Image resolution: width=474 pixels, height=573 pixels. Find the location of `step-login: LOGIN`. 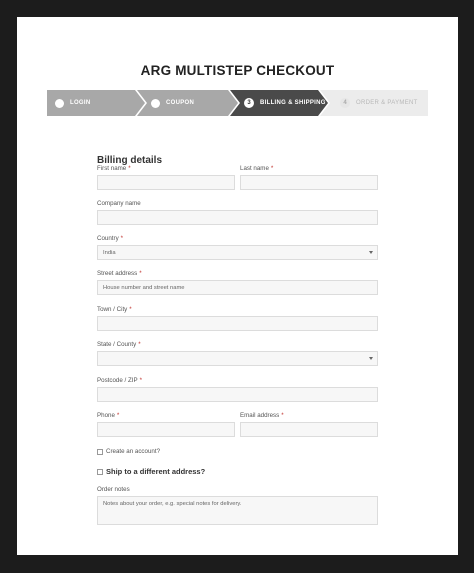

step-login: LOGIN is located at coordinates (96, 103).